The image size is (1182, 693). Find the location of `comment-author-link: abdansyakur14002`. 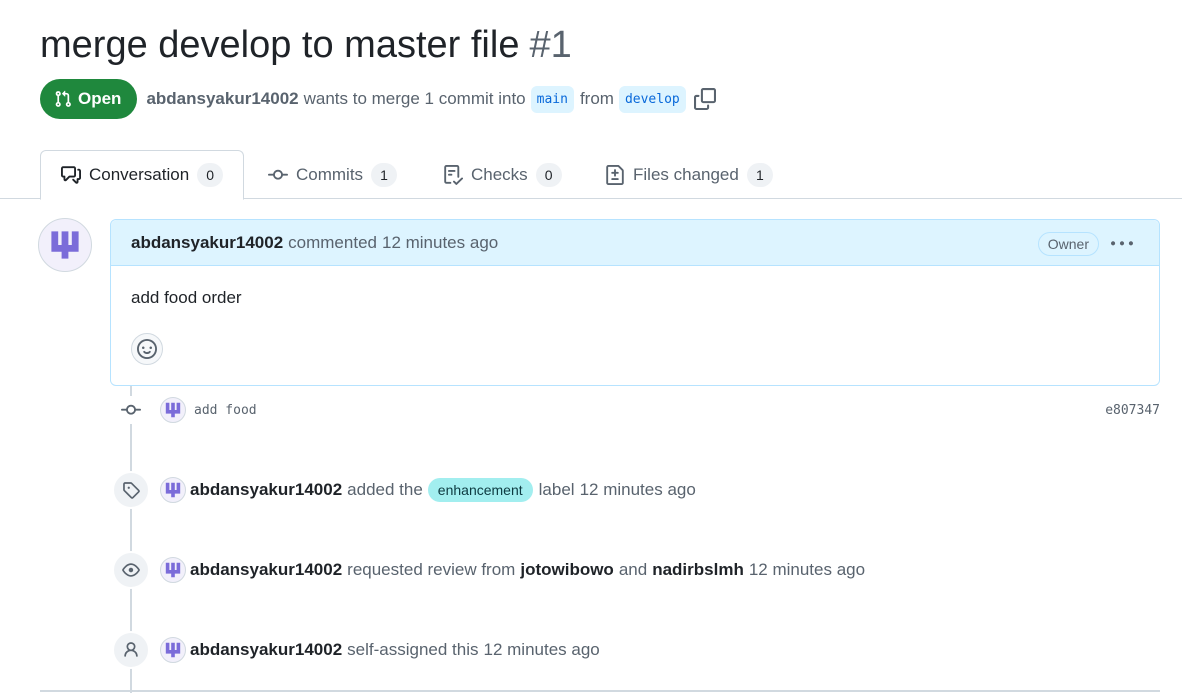

comment-author-link: abdansyakur14002 is located at coordinates (207, 243).